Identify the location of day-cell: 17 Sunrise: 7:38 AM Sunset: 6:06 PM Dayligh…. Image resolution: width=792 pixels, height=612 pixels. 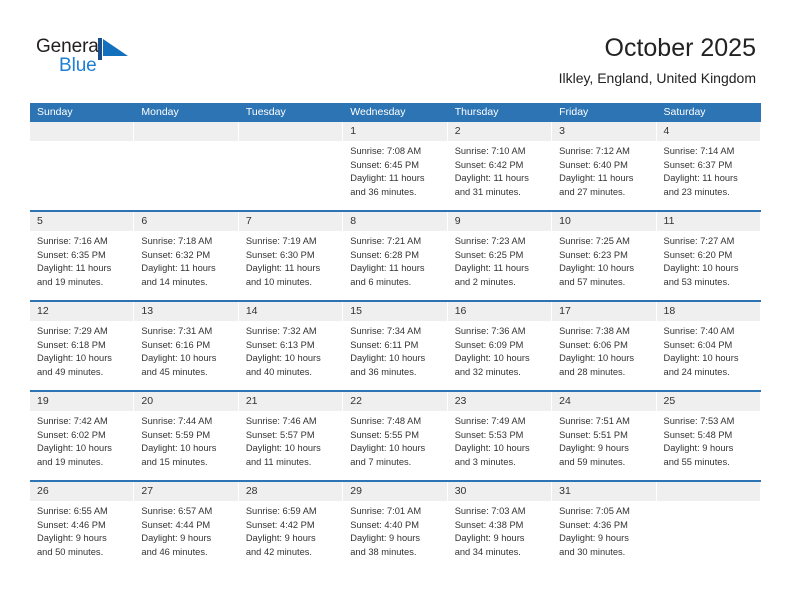
(604, 346).